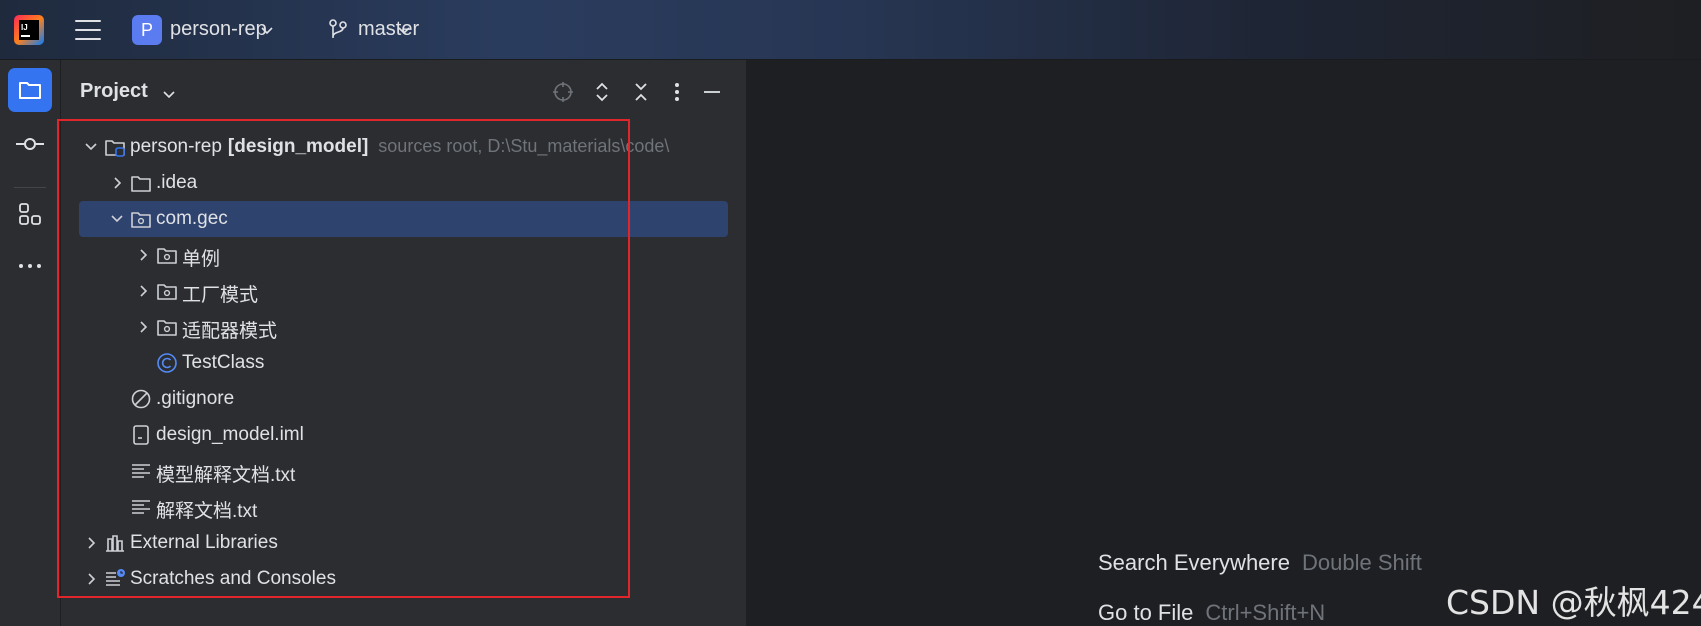 Image resolution: width=1701 pixels, height=626 pixels. I want to click on module-folder-icon, so click(115, 148).